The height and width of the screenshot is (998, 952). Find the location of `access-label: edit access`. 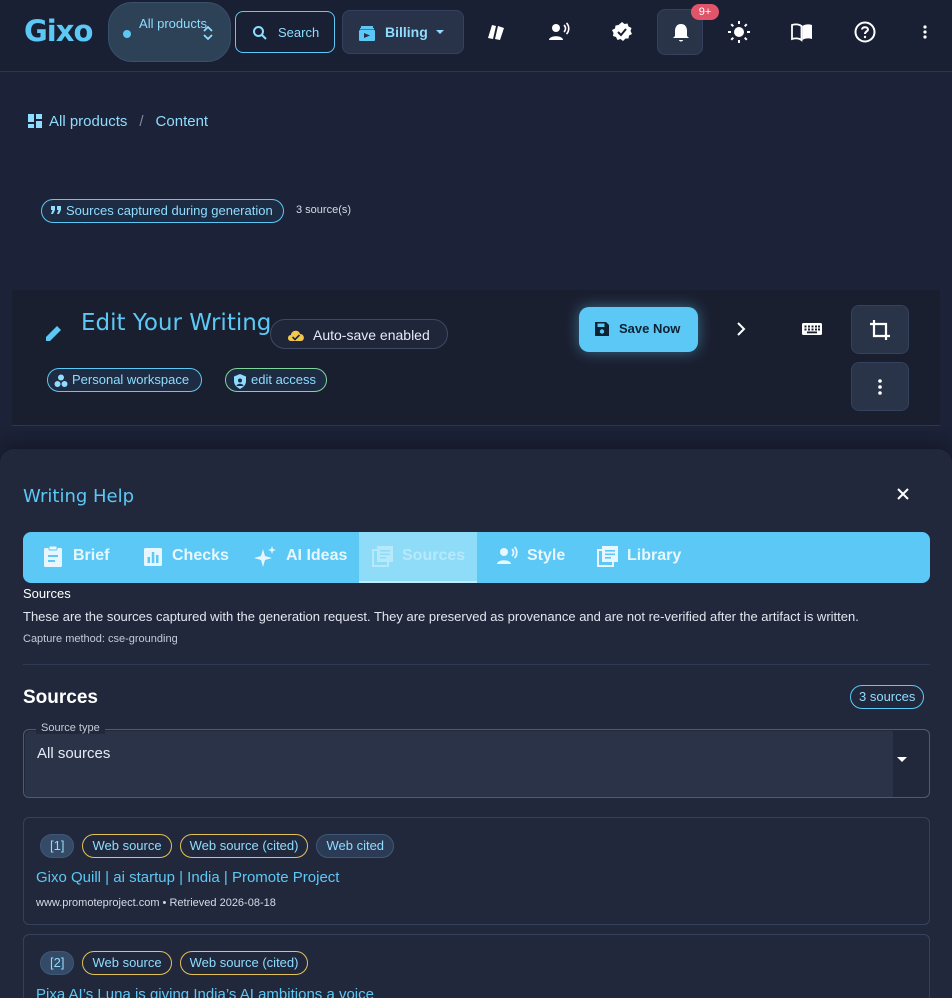

access-label: edit access is located at coordinates (284, 379).